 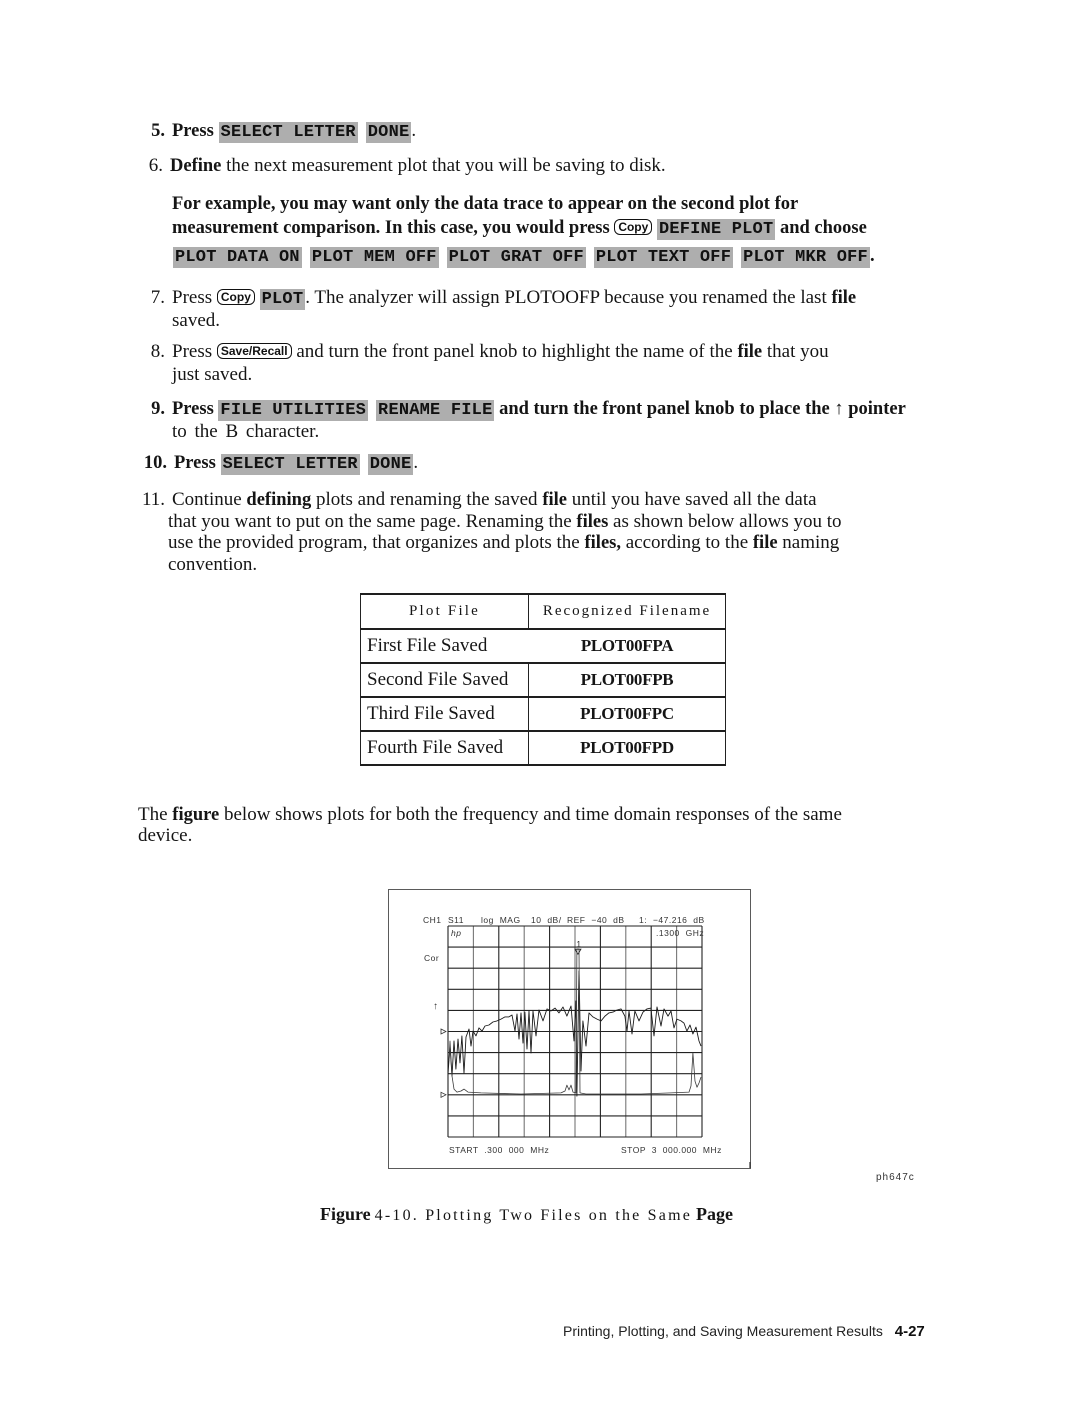 I want to click on format-label: log MAG, so click(x=501, y=920).